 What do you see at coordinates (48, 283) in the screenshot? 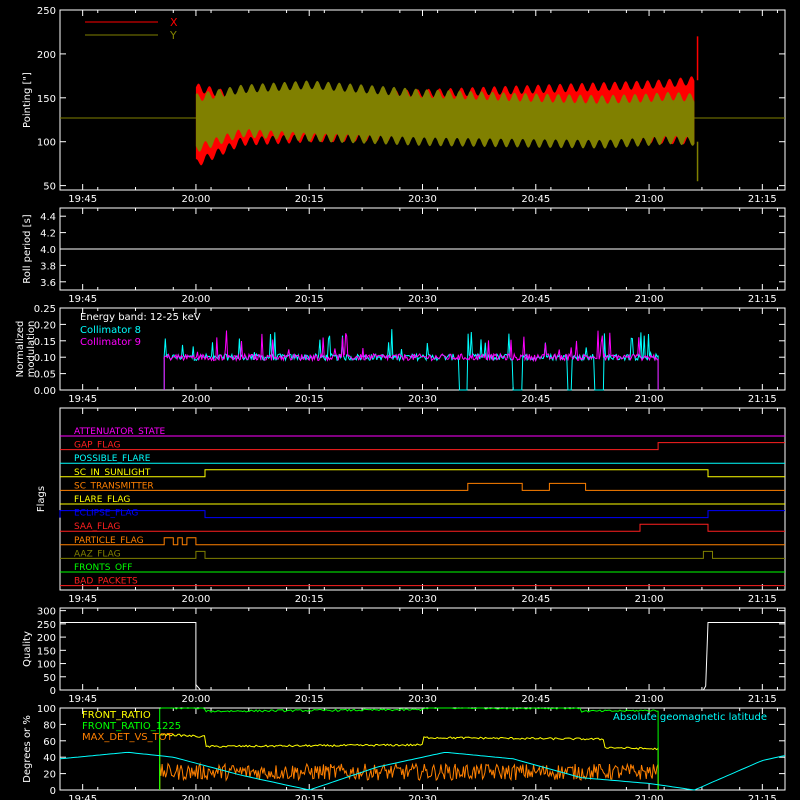
I see `y-tick-label: 3.6` at bounding box center [48, 283].